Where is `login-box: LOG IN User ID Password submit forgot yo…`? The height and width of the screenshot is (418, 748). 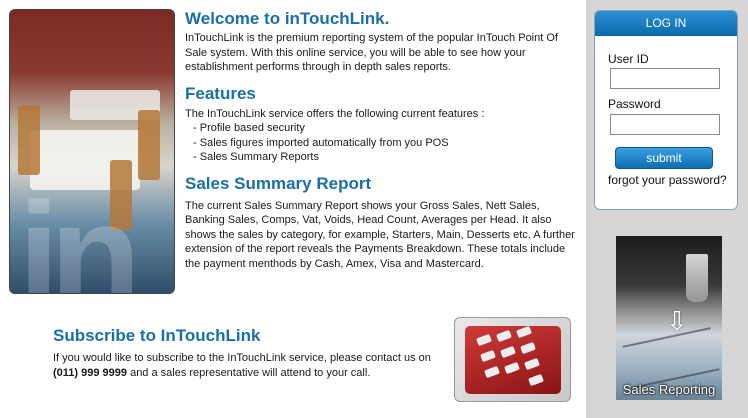
login-box: LOG IN User ID Password submit forgot yo… is located at coordinates (666, 110).